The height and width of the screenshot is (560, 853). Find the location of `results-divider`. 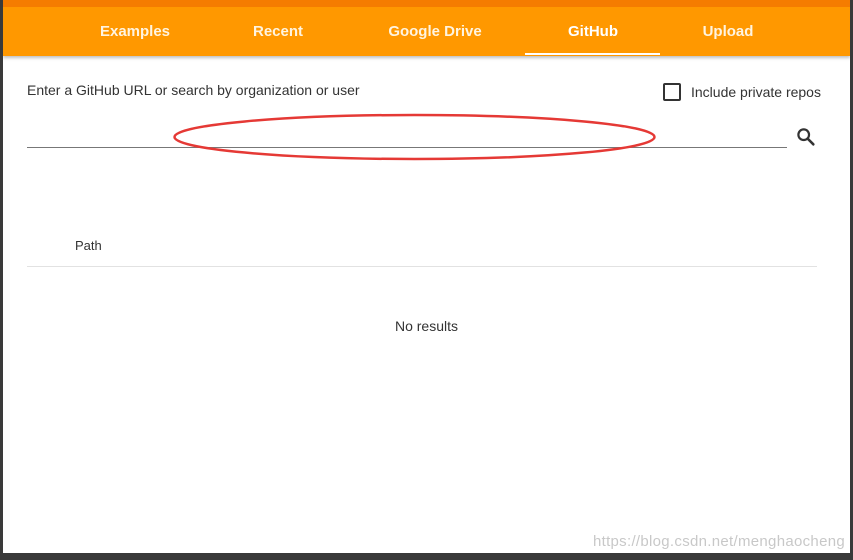

results-divider is located at coordinates (422, 266).